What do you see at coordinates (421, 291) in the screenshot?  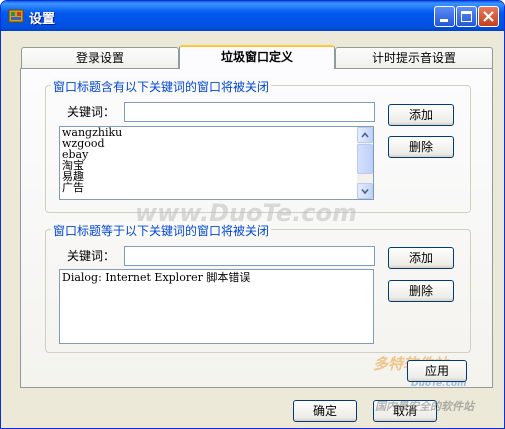 I see `delete-equals-button: 删除` at bounding box center [421, 291].